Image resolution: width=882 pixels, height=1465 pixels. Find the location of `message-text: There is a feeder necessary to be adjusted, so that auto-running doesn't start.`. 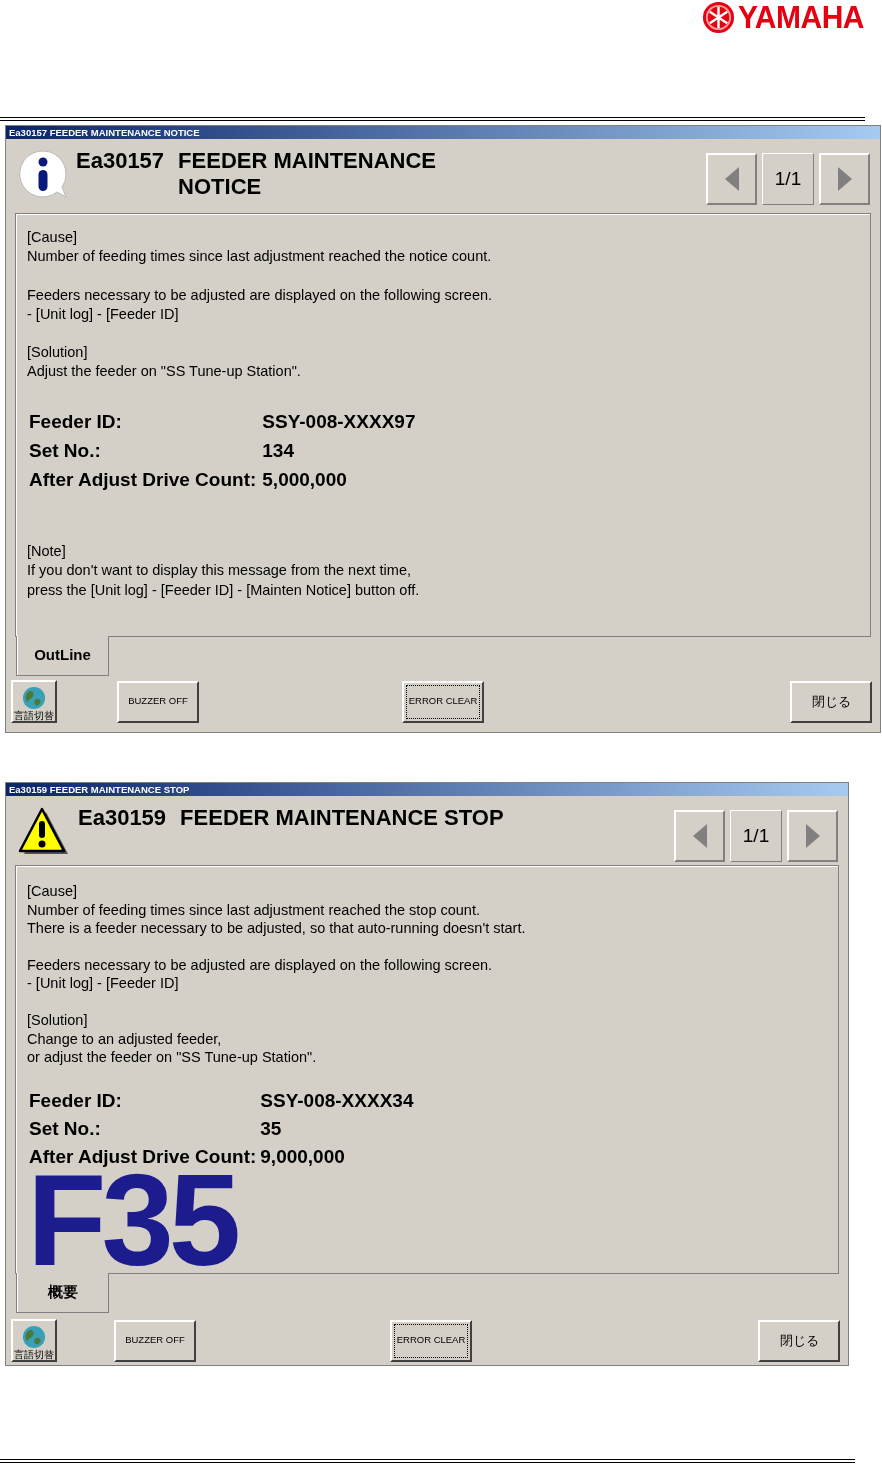

message-text: There is a feeder necessary to be adjusted, so that auto-running doesn't start. is located at coordinates (277, 928).